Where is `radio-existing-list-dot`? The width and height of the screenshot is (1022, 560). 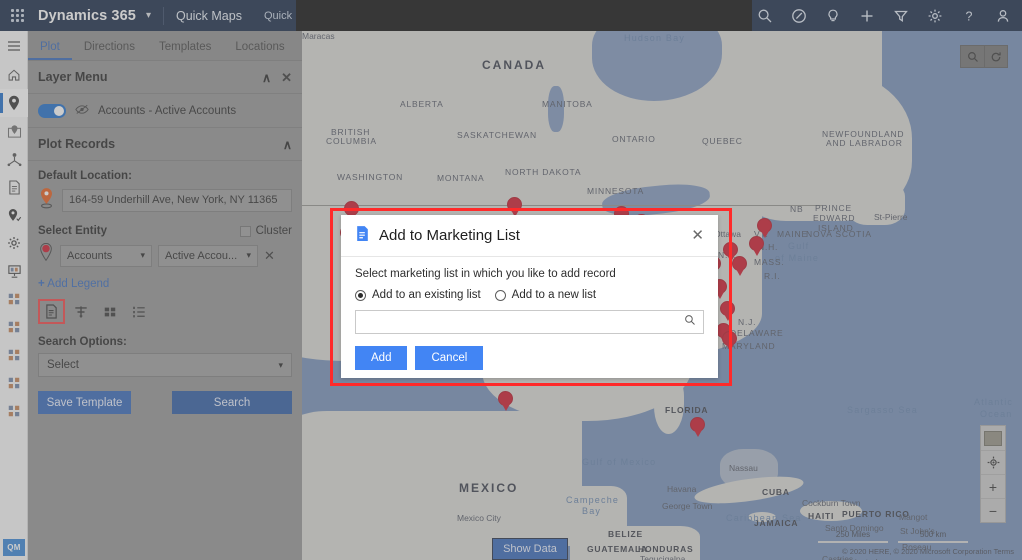 radio-existing-list-dot is located at coordinates (360, 295).